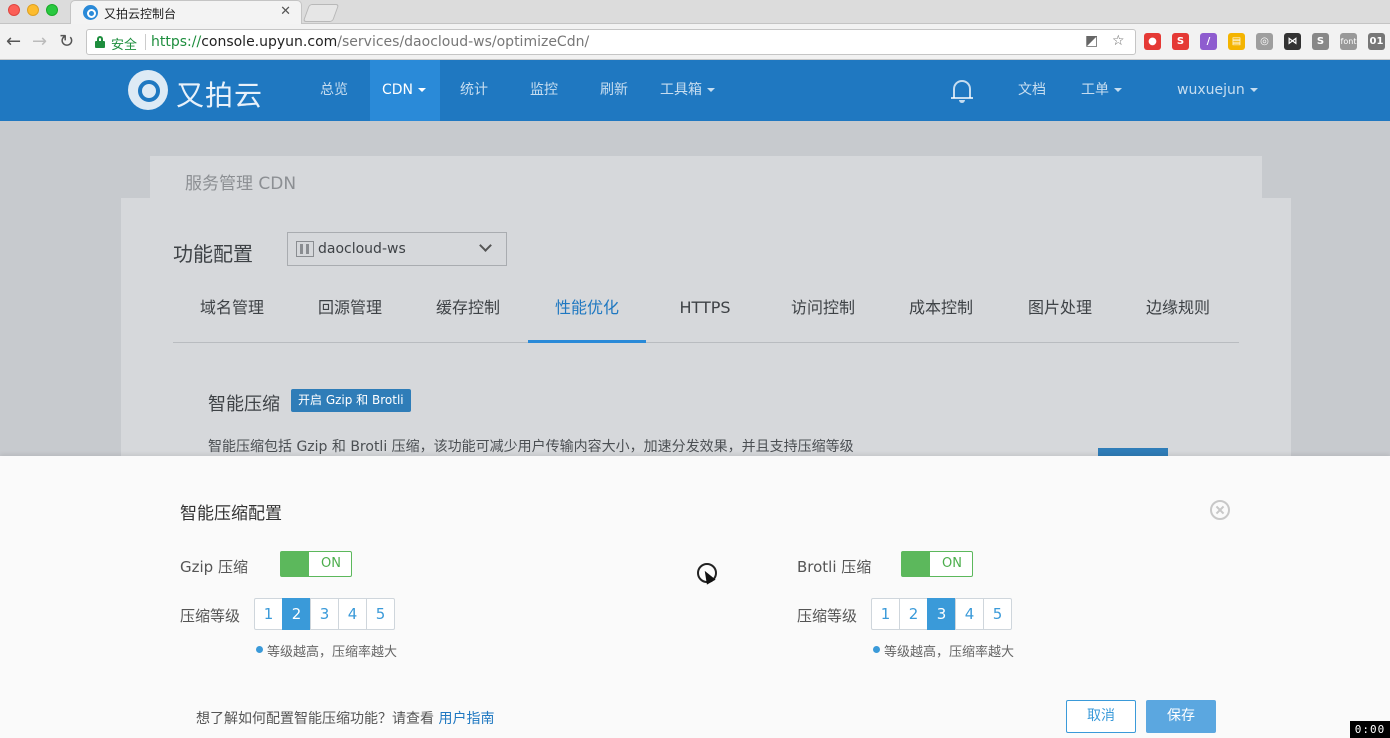 This screenshot has width=1390, height=738. Describe the element at coordinates (296, 614) in the screenshot. I see `gzip-level-2: 2` at that location.